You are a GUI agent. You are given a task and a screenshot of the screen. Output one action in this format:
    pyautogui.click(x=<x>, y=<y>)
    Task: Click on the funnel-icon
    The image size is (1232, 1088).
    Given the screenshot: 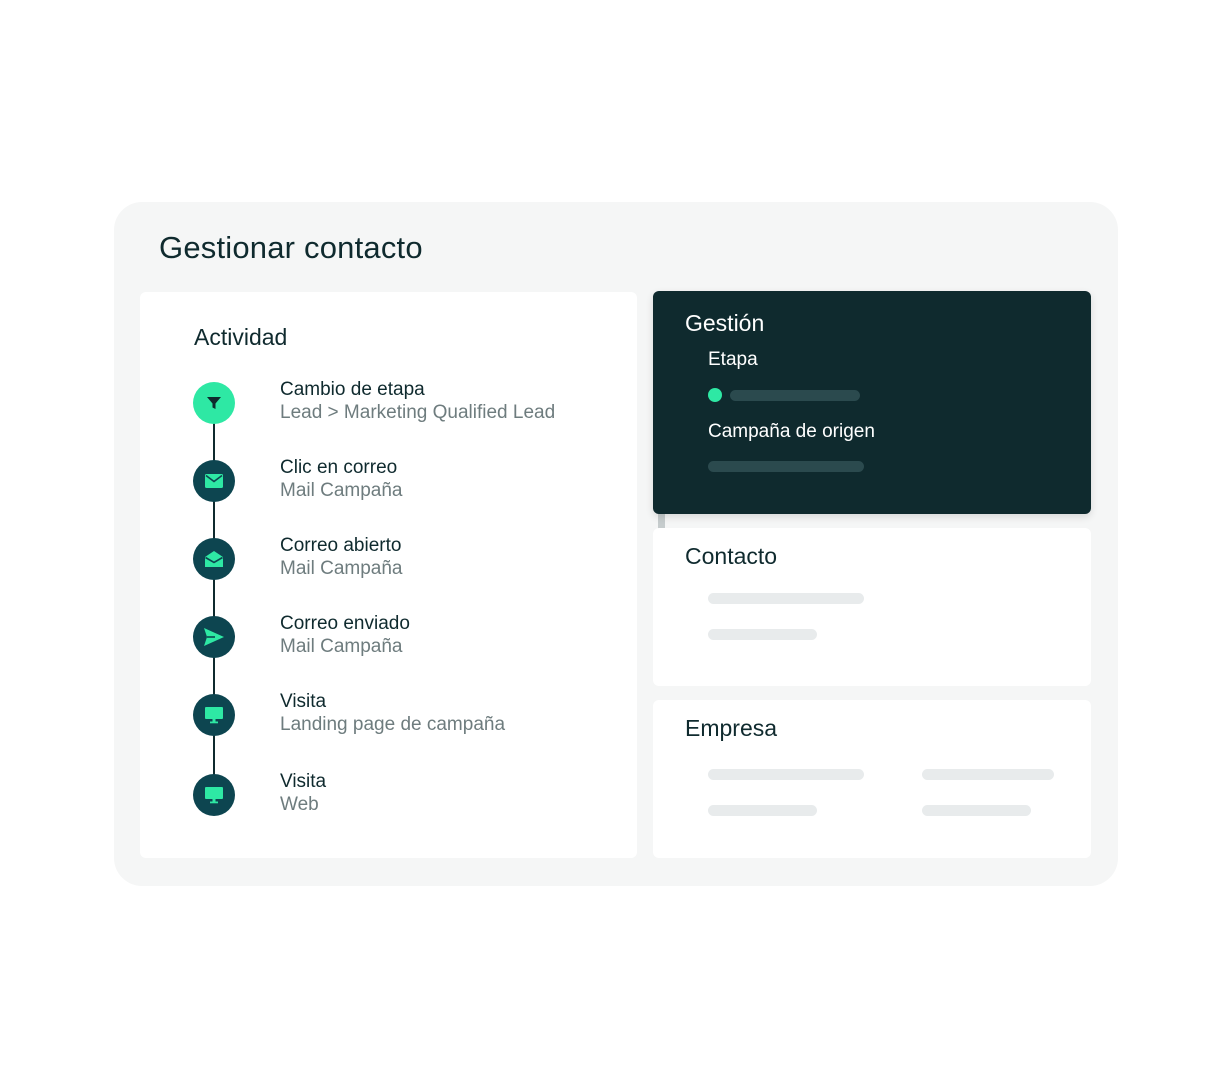 What is the action you would take?
    pyautogui.click(x=214, y=403)
    